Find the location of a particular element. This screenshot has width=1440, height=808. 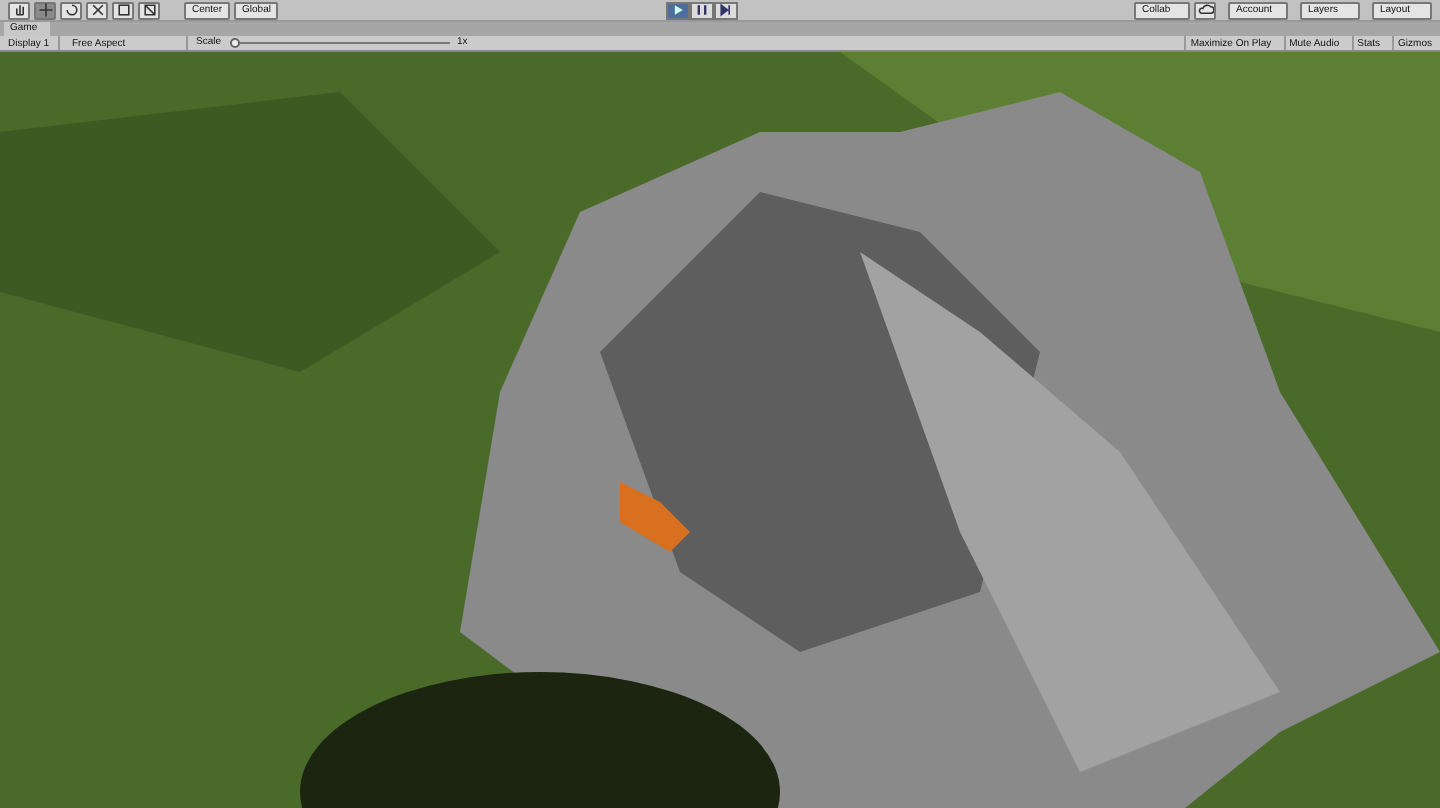

rotate-icon is located at coordinates (71, 10).